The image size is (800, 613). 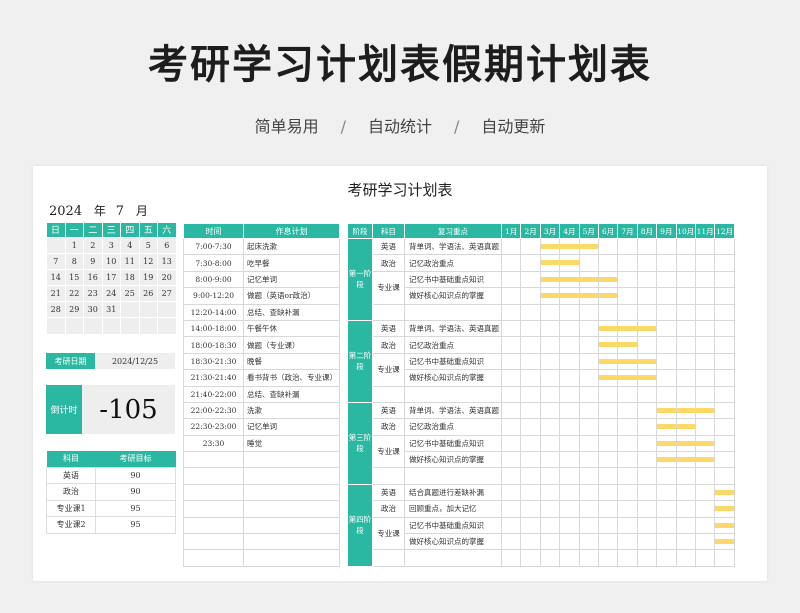 What do you see at coordinates (453, 296) in the screenshot?
I see `plan-key-point: 做好核心知识点的掌握` at bounding box center [453, 296].